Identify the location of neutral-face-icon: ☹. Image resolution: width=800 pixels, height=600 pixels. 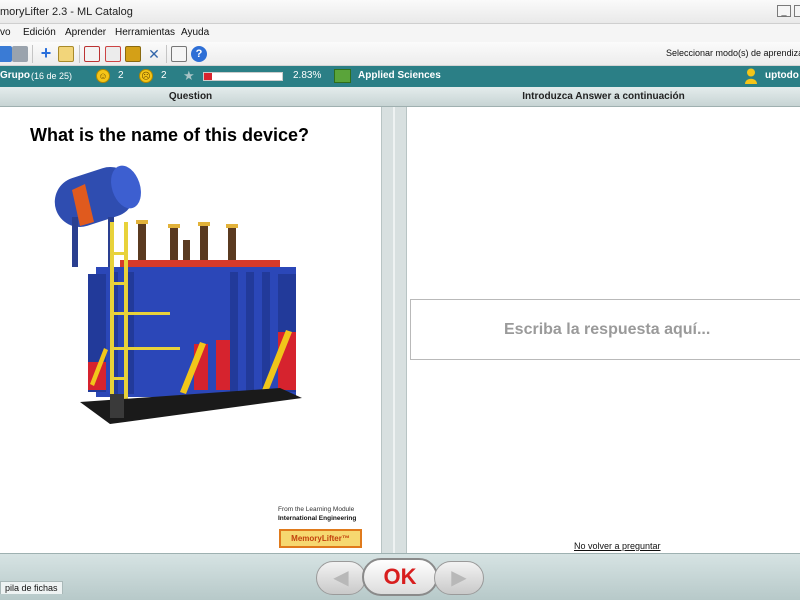
(146, 76).